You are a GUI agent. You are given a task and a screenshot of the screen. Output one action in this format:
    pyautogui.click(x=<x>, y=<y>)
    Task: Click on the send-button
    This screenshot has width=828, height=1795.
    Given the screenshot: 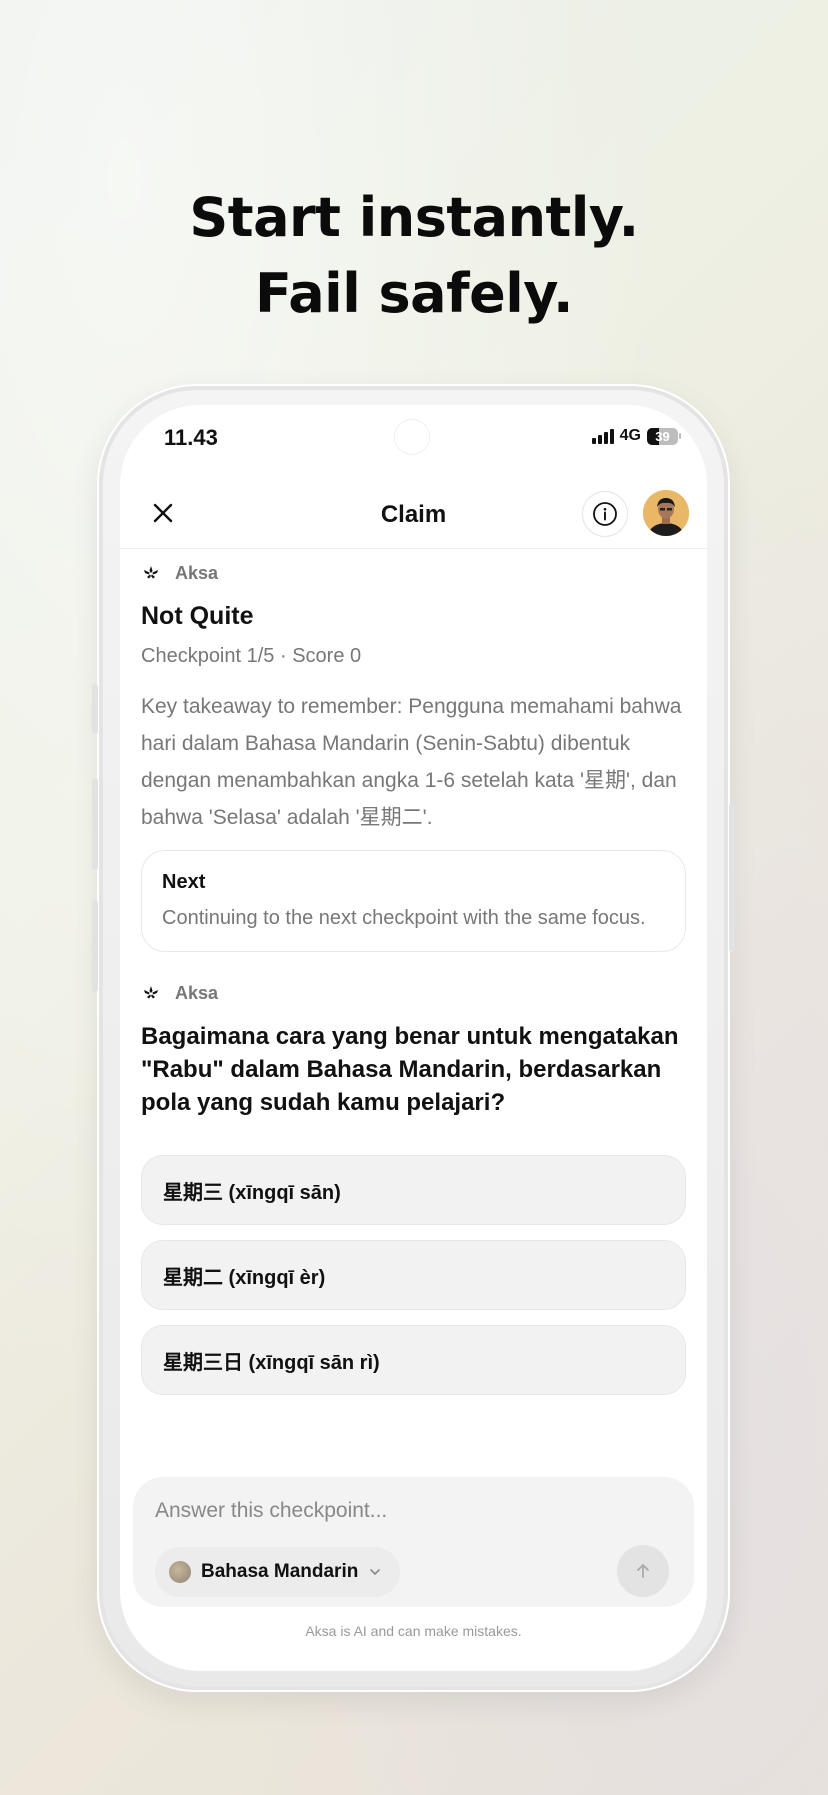 What is the action you would take?
    pyautogui.click(x=643, y=1571)
    